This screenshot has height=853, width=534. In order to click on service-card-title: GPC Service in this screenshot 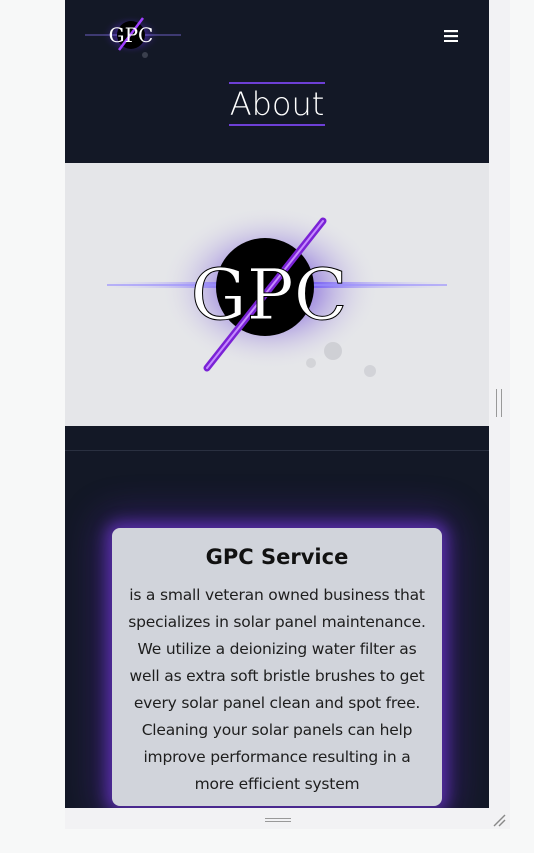, I will do `click(277, 557)`.